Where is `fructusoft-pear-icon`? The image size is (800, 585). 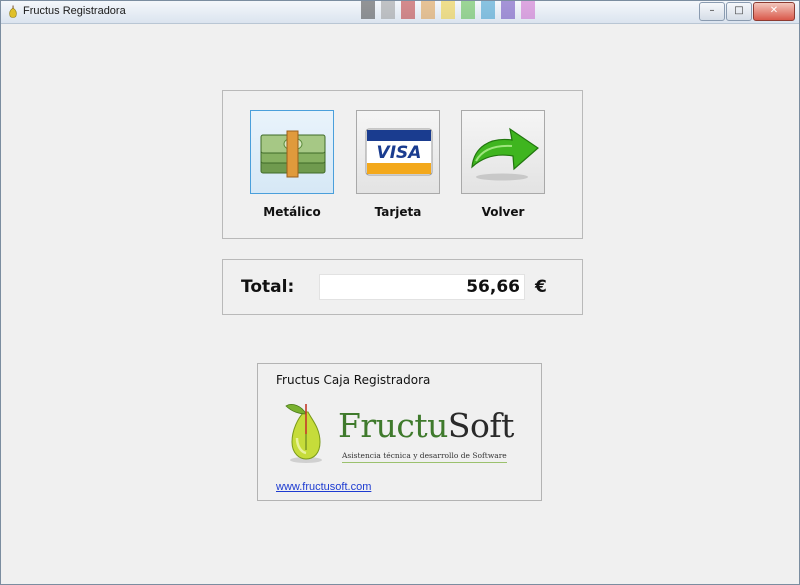
fructusoft-pear-icon is located at coordinates (303, 433).